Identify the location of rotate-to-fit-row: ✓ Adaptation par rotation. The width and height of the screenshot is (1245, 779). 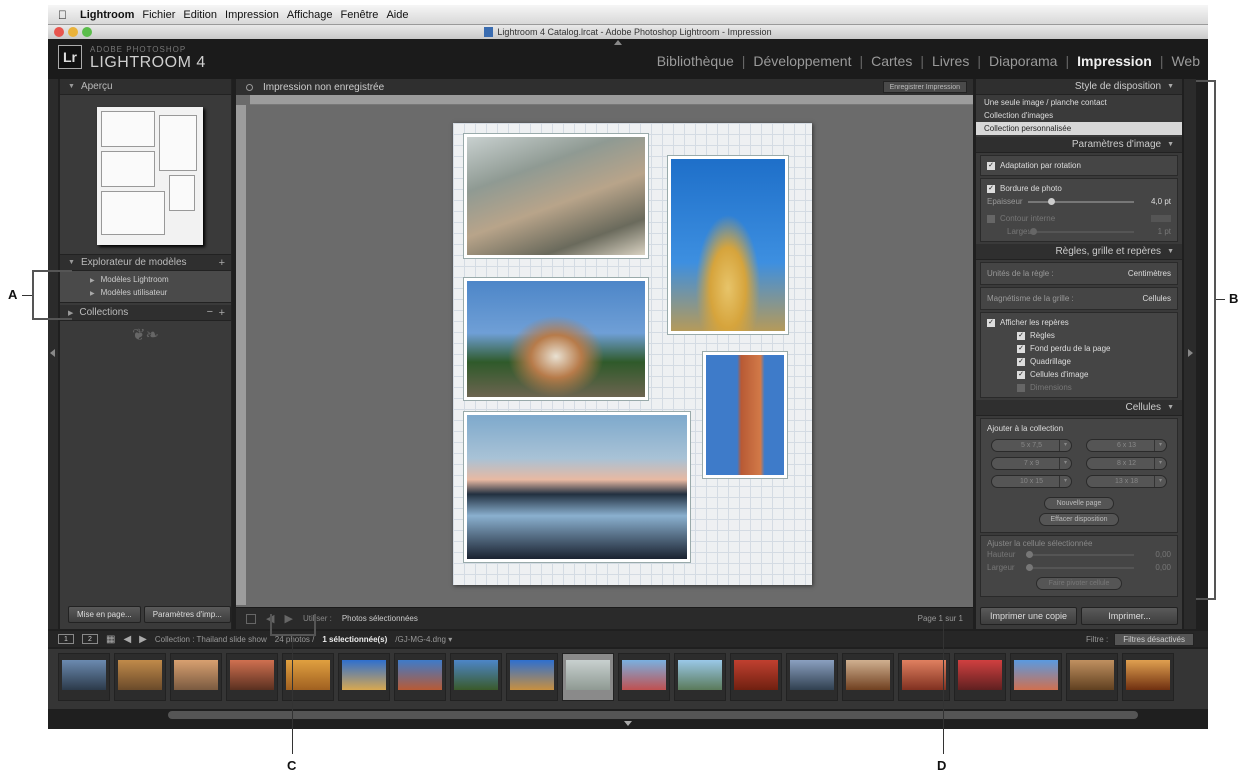
(1079, 165).